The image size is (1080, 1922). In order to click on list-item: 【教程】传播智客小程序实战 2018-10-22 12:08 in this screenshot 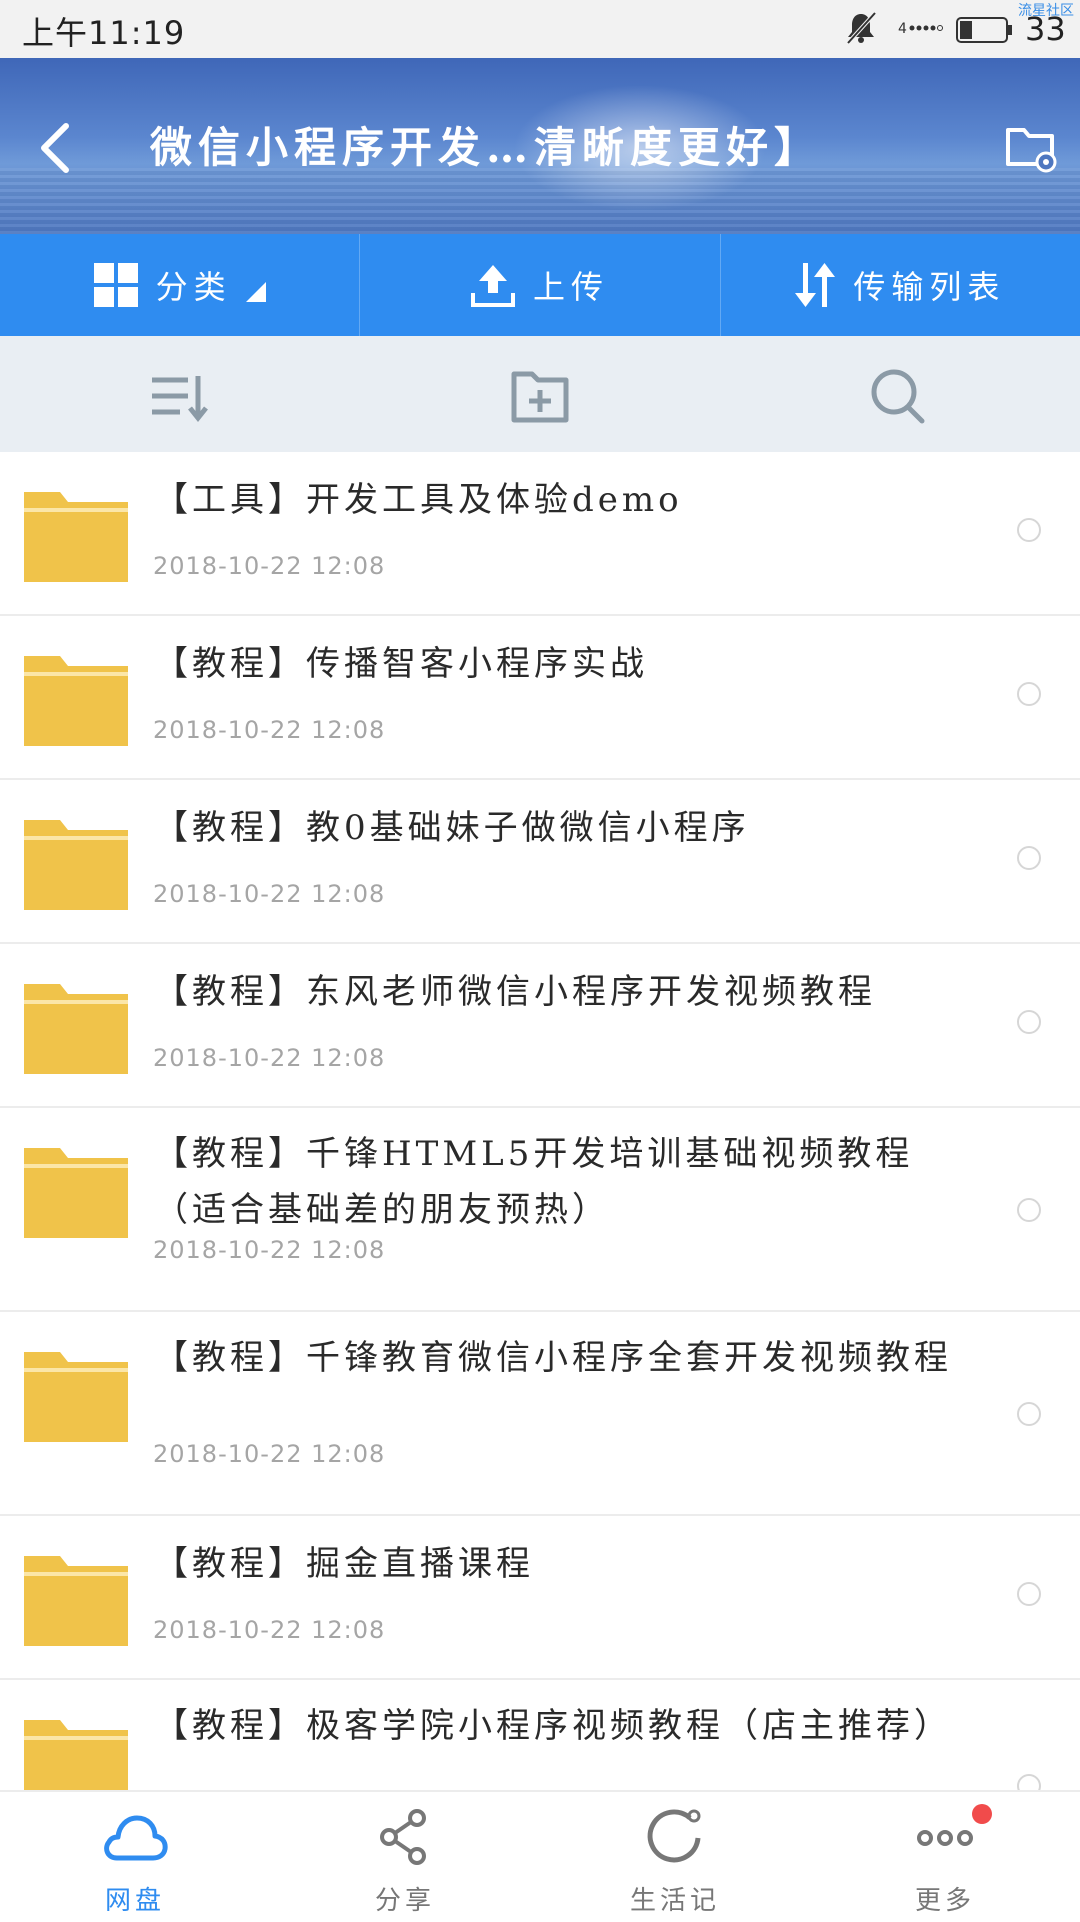, I will do `click(540, 698)`.